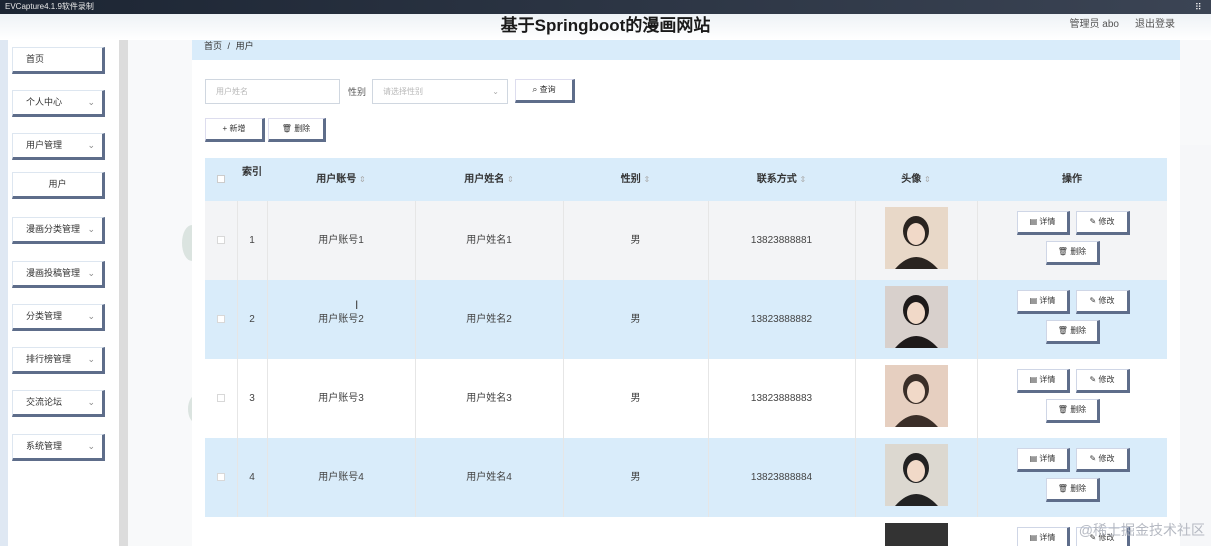 This screenshot has height=546, width=1211. I want to click on sidebar-item: 用户, so click(58, 185).